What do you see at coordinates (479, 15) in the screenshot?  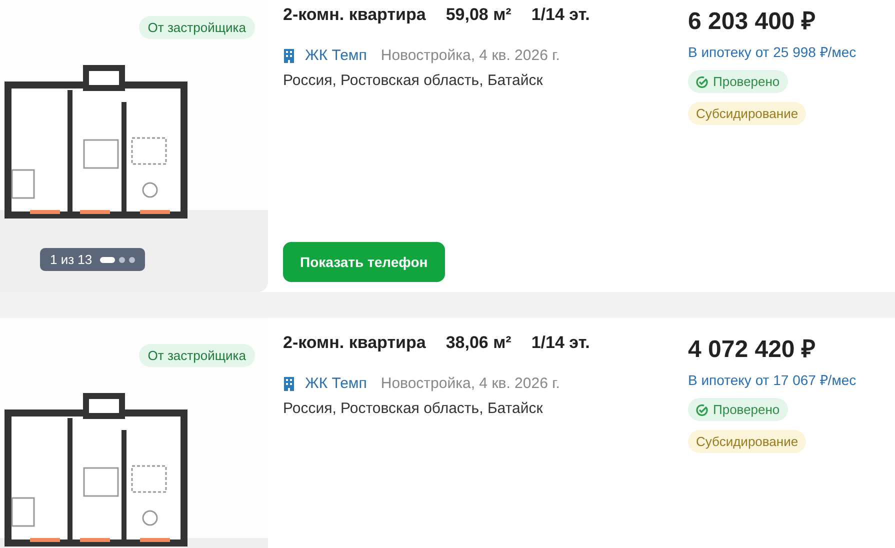 I see `listing-area: 59,08 м²` at bounding box center [479, 15].